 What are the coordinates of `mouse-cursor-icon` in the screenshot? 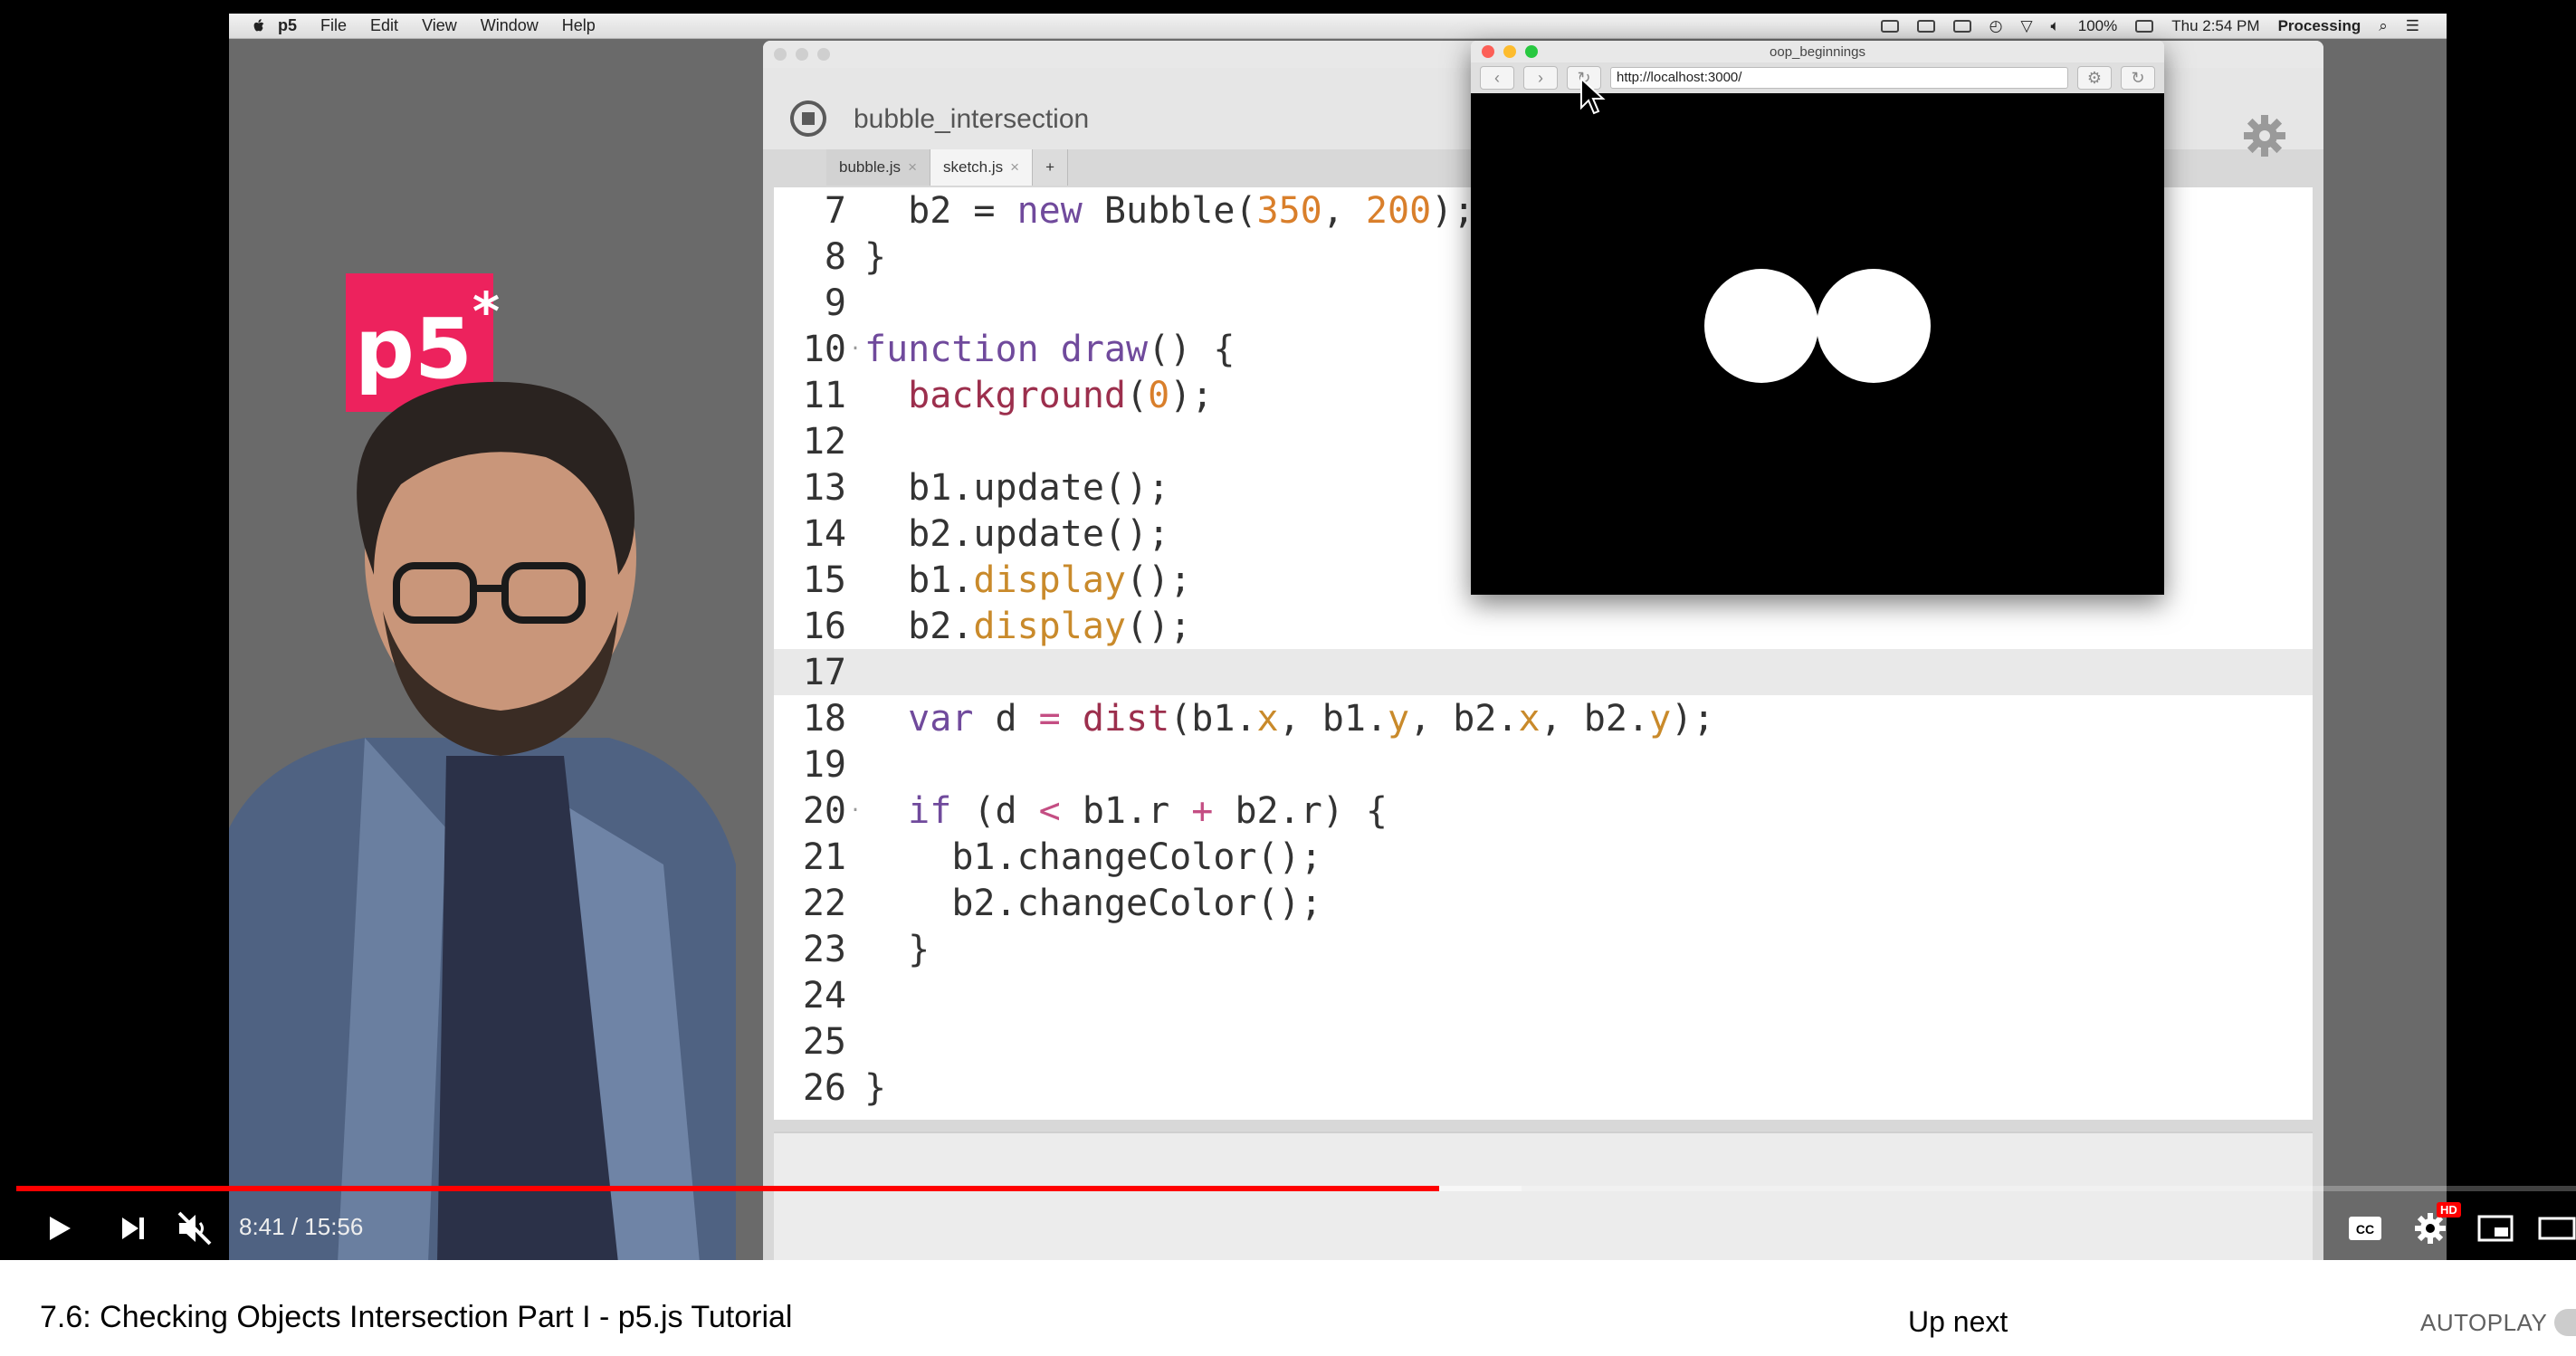 It's located at (1593, 96).